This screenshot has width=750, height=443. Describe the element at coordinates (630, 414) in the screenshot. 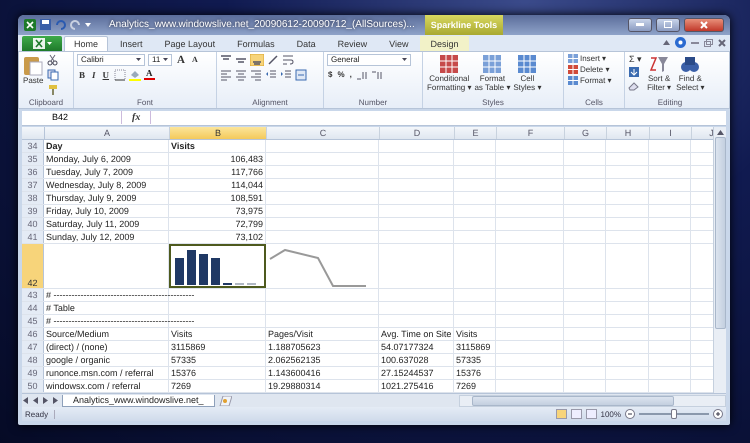

I see `zoom-out-icon` at that location.